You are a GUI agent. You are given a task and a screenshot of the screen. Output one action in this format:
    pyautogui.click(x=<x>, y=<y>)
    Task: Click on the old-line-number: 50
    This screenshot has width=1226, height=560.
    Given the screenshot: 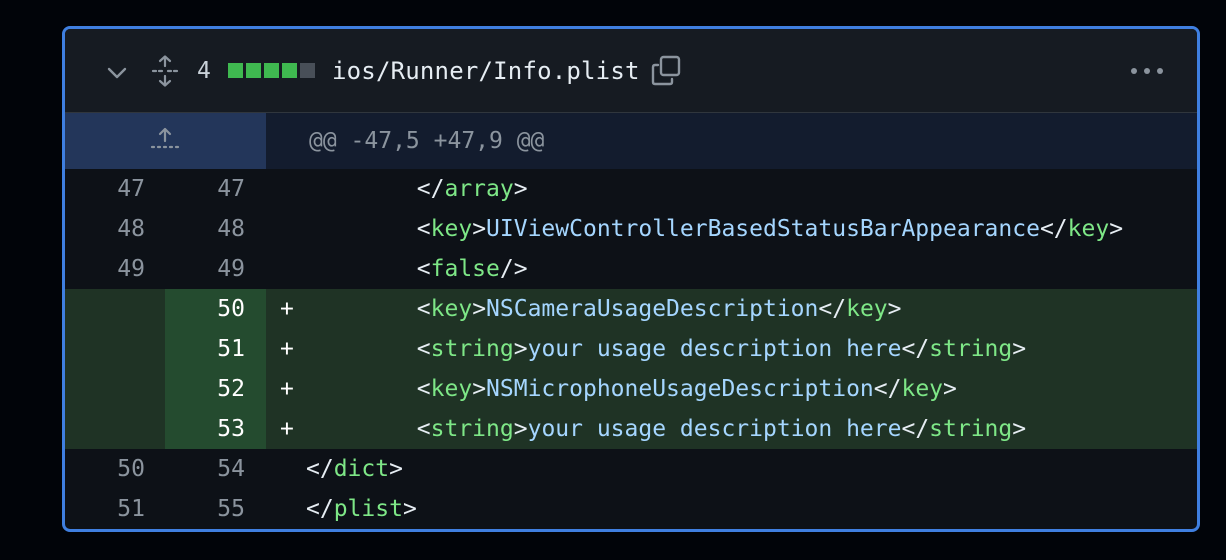 What is the action you would take?
    pyautogui.click(x=115, y=469)
    